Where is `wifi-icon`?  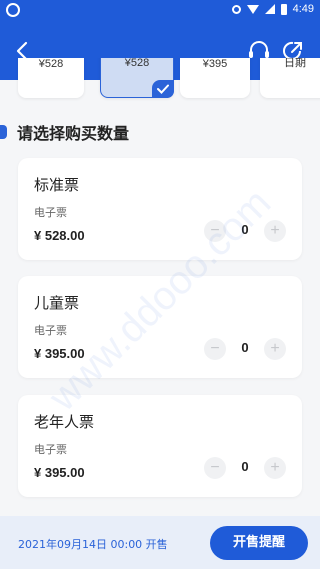 wifi-icon is located at coordinates (252, 9).